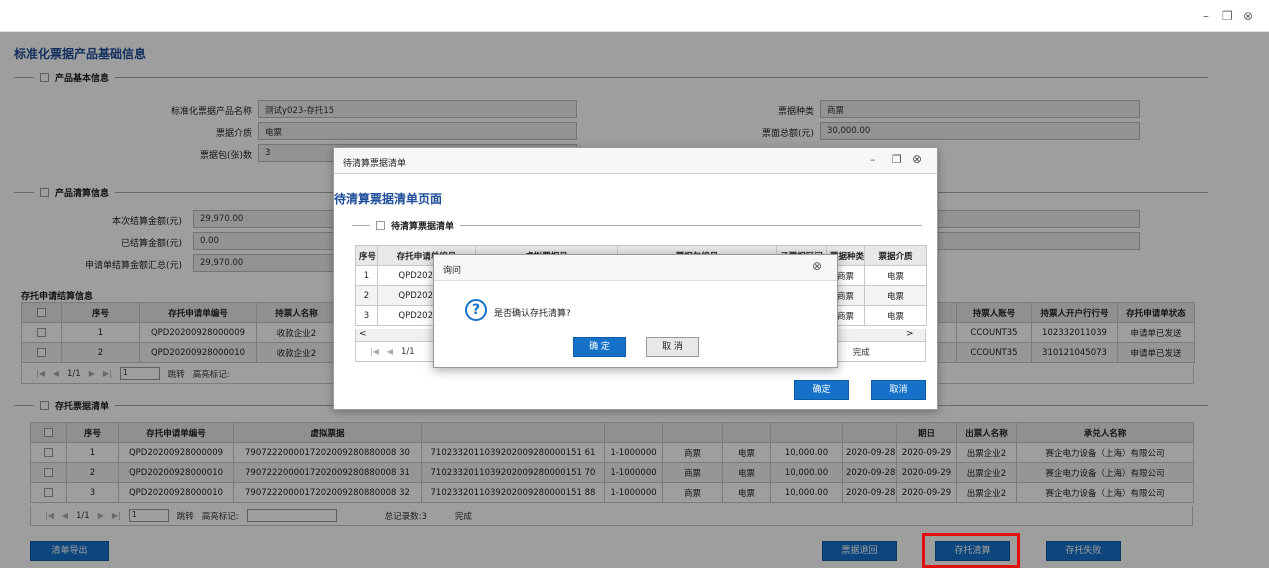 The height and width of the screenshot is (568, 1269). I want to click on cell: 2, so click(366, 295).